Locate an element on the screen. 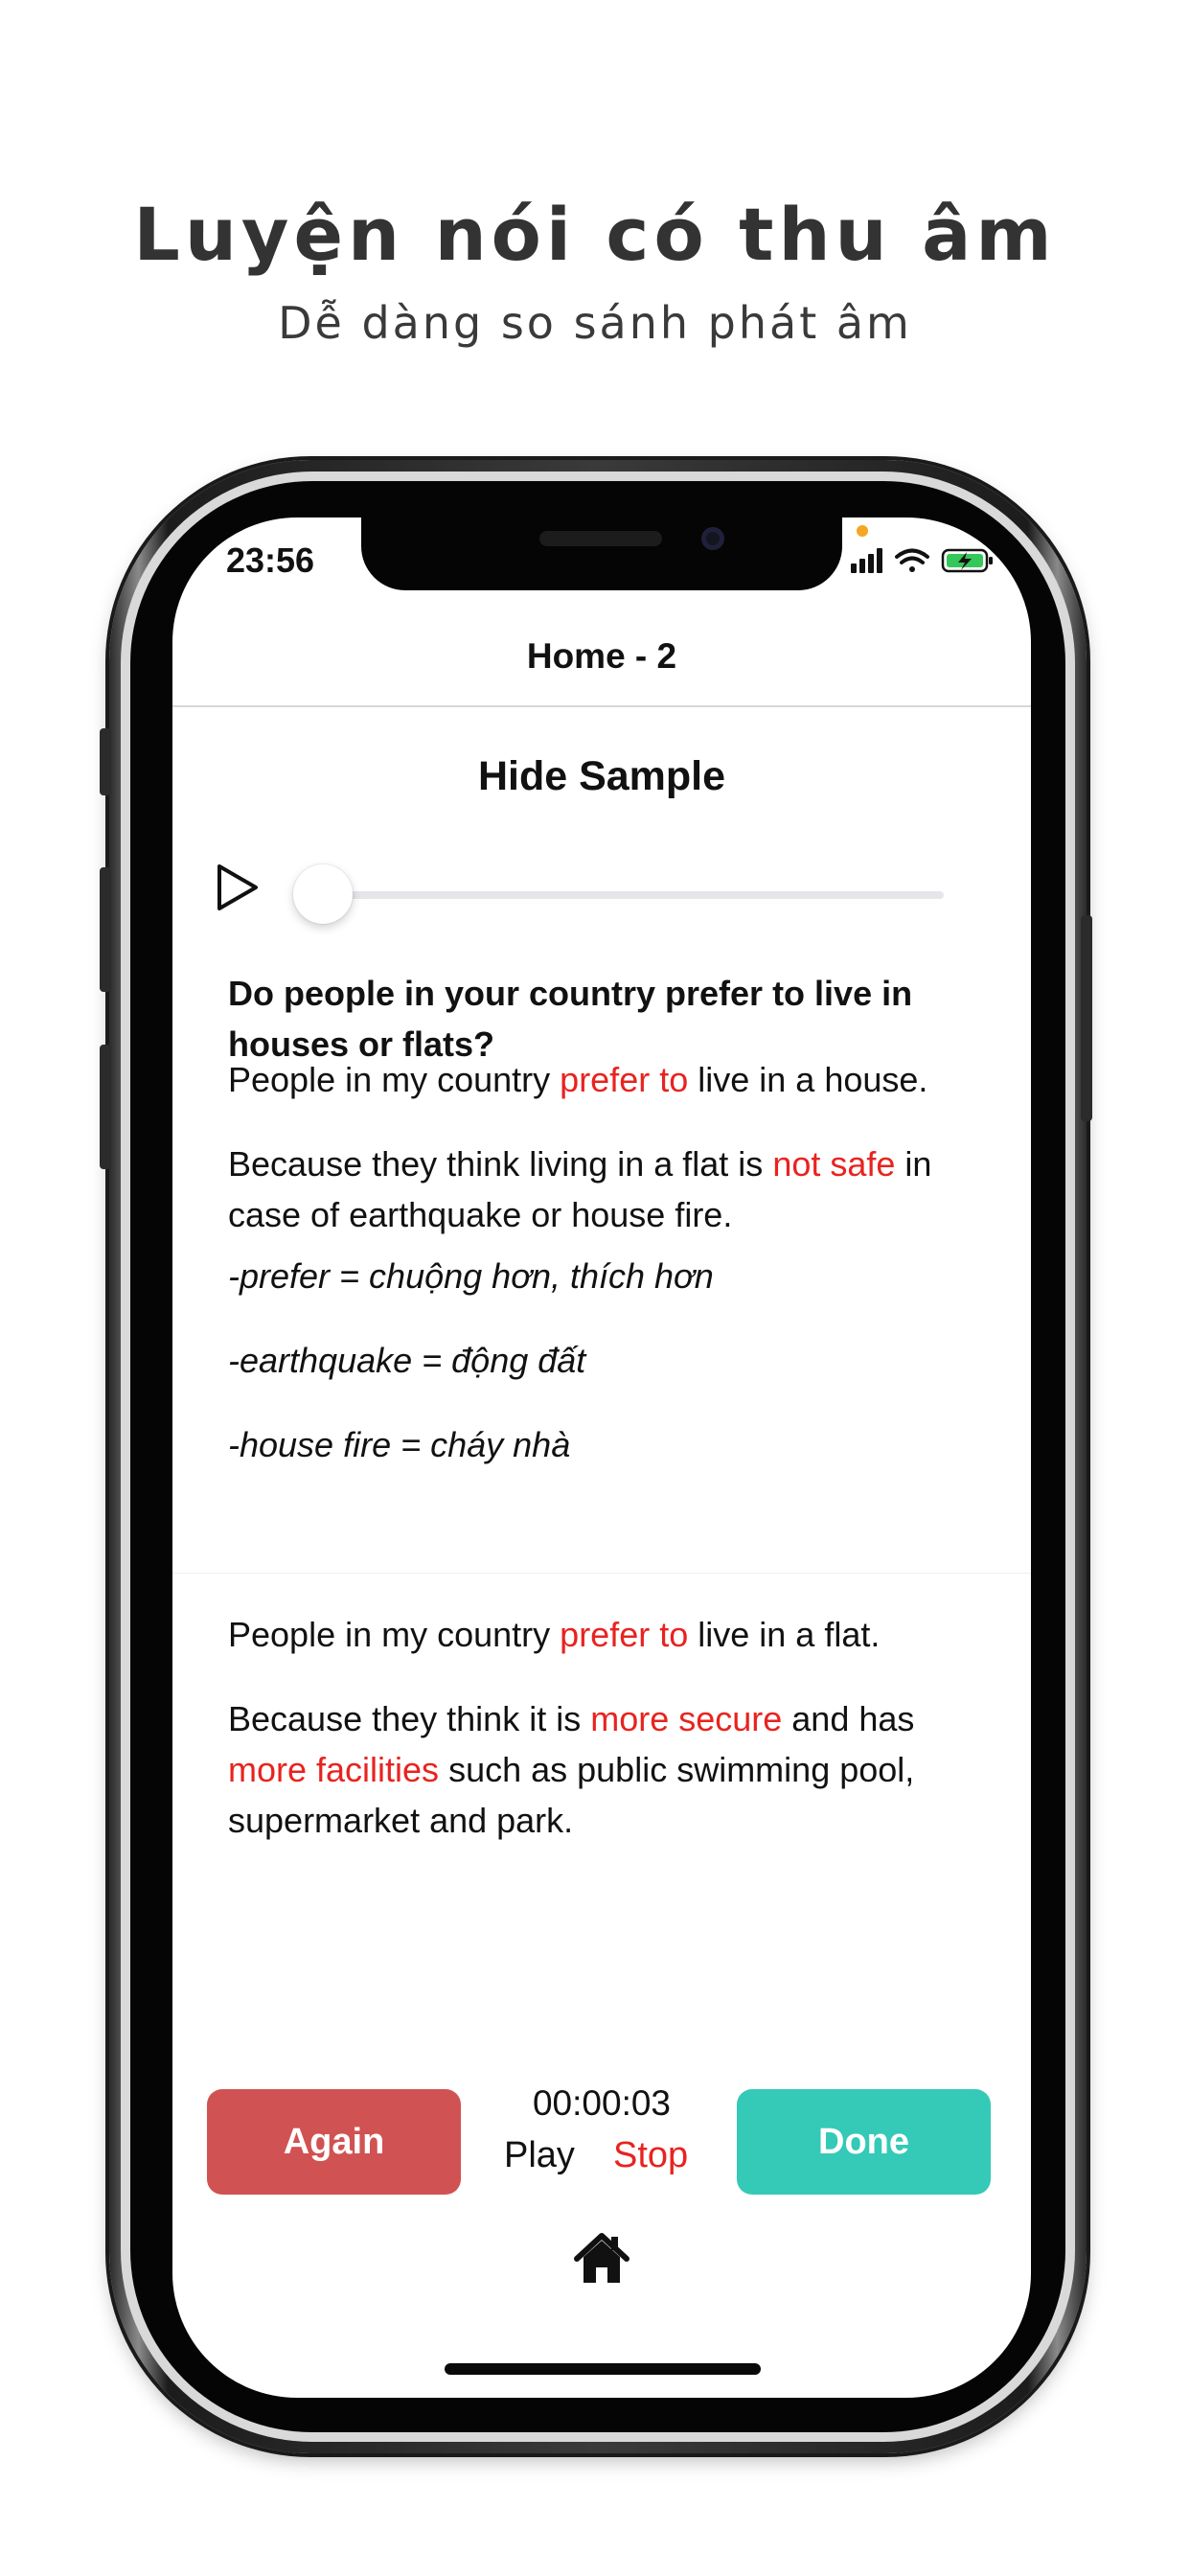 The width and height of the screenshot is (1190, 2576). notch is located at coordinates (602, 554).